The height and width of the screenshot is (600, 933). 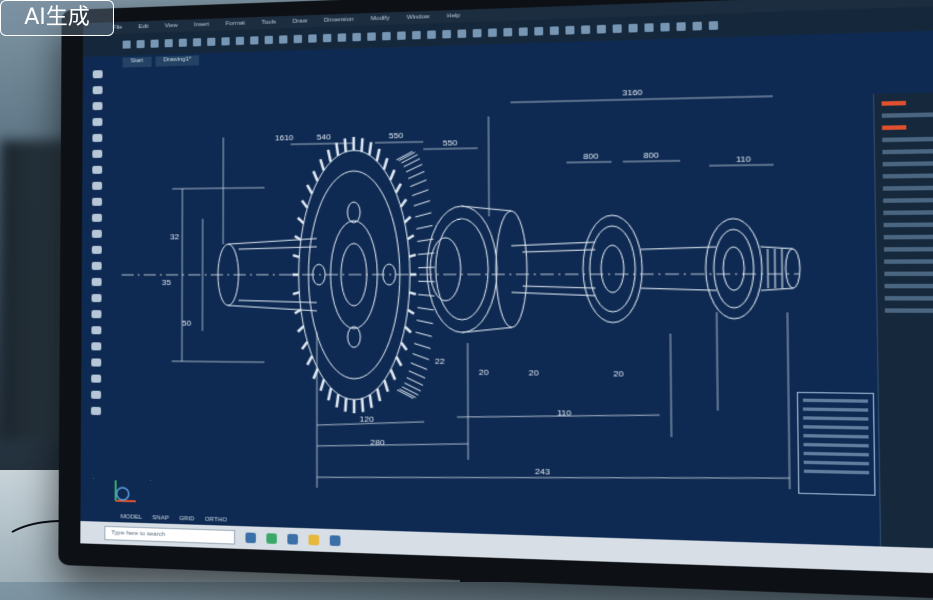 What do you see at coordinates (534, 373) in the screenshot?
I see `dim-label: 20` at bounding box center [534, 373].